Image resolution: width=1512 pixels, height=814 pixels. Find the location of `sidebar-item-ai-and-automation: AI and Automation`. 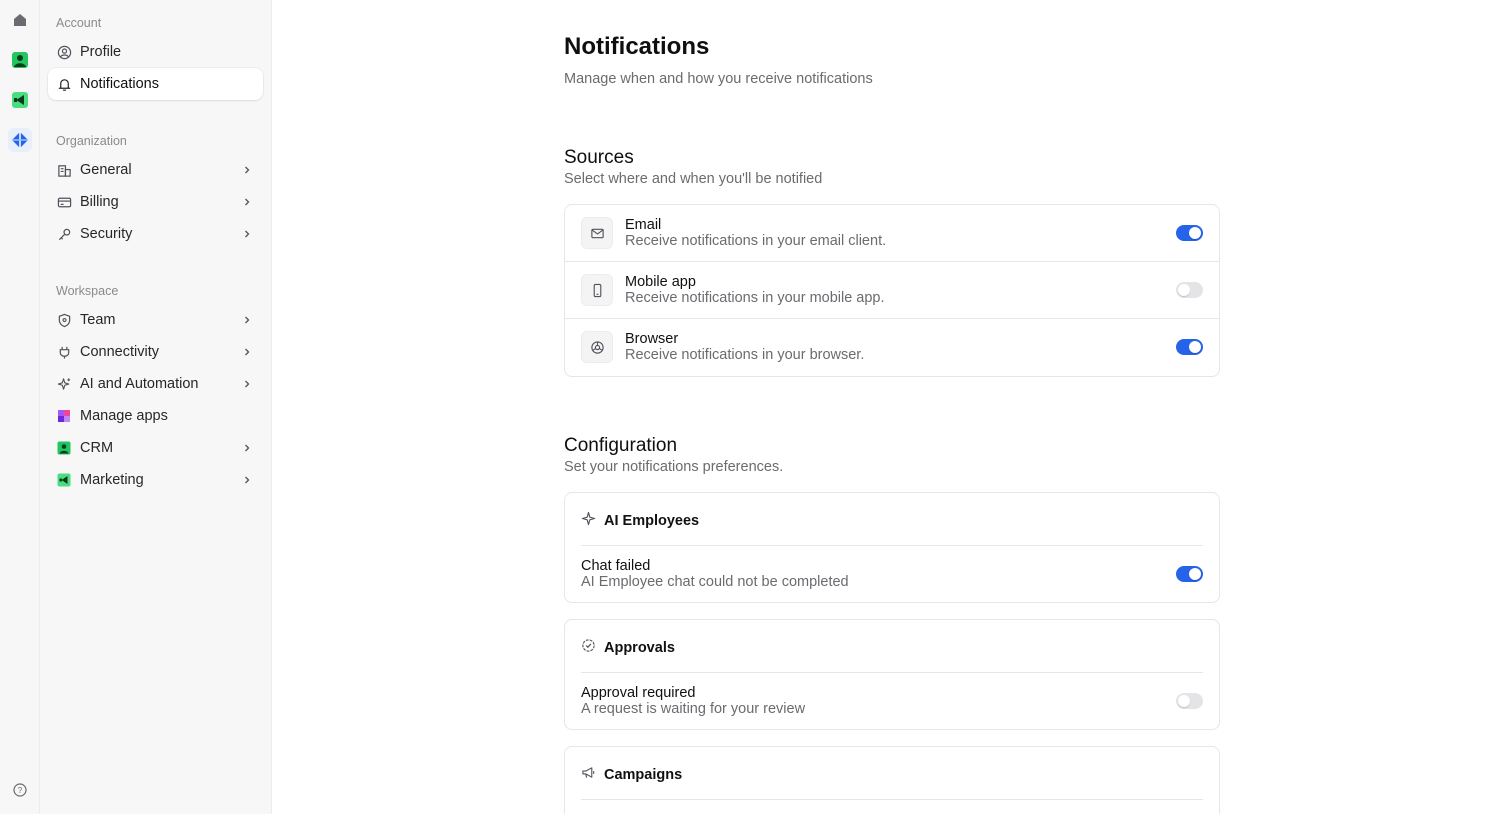

sidebar-item-ai-and-automation: AI and Automation is located at coordinates (155, 384).